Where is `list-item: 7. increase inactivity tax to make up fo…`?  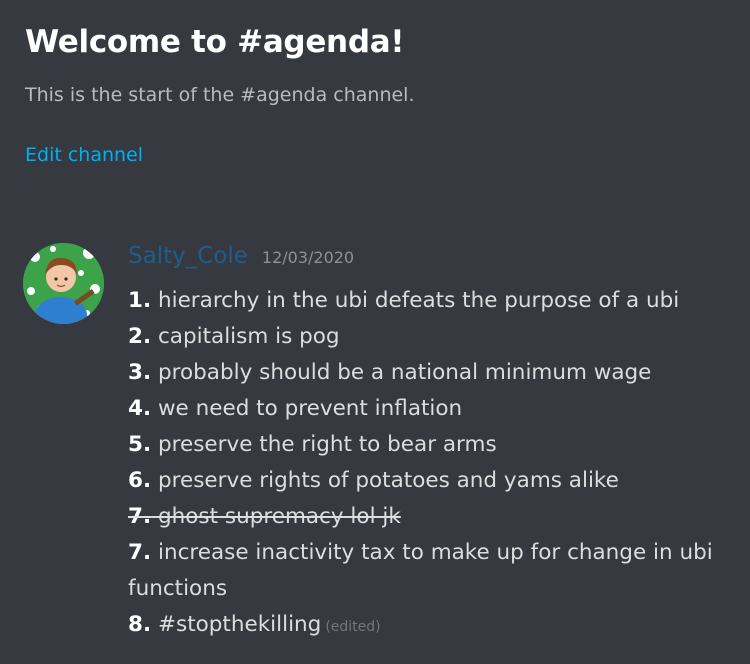
list-item: 7. increase inactivity tax to make up fo… is located at coordinates (420, 570).